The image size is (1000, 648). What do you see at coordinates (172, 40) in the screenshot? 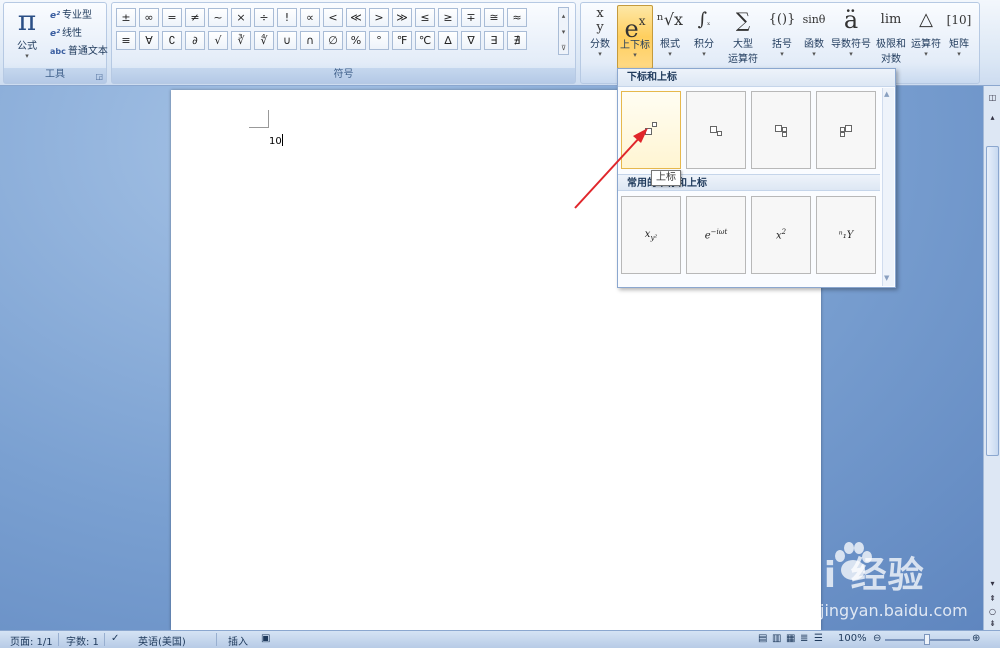
I see `symbol-button: ∁` at bounding box center [172, 40].